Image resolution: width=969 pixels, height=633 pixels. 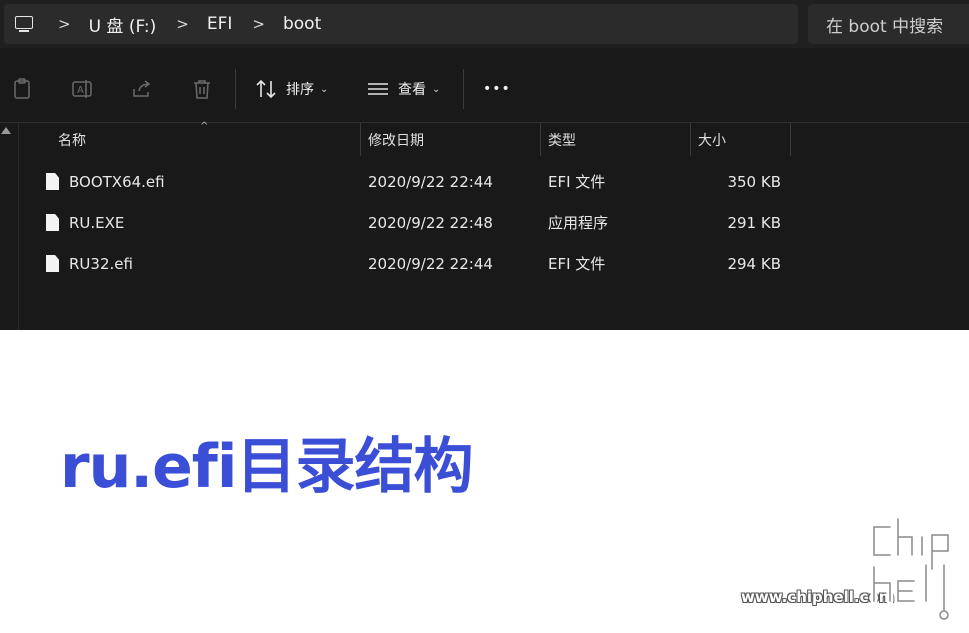 I want to click on more-icon: •••, so click(x=497, y=89).